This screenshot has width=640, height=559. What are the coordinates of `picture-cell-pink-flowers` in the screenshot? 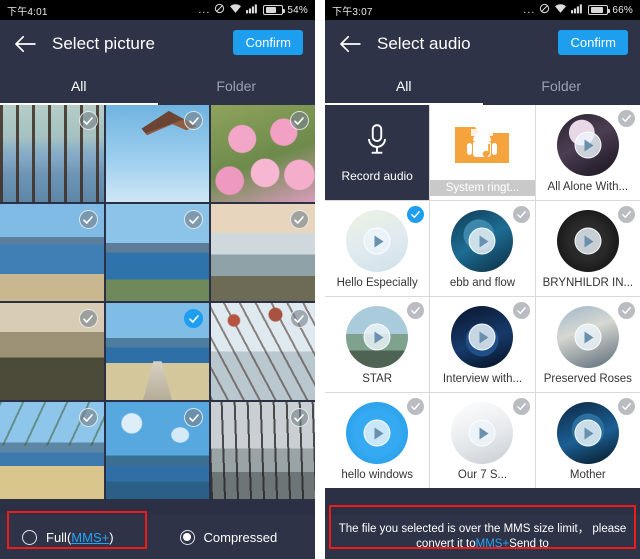 It's located at (263, 153).